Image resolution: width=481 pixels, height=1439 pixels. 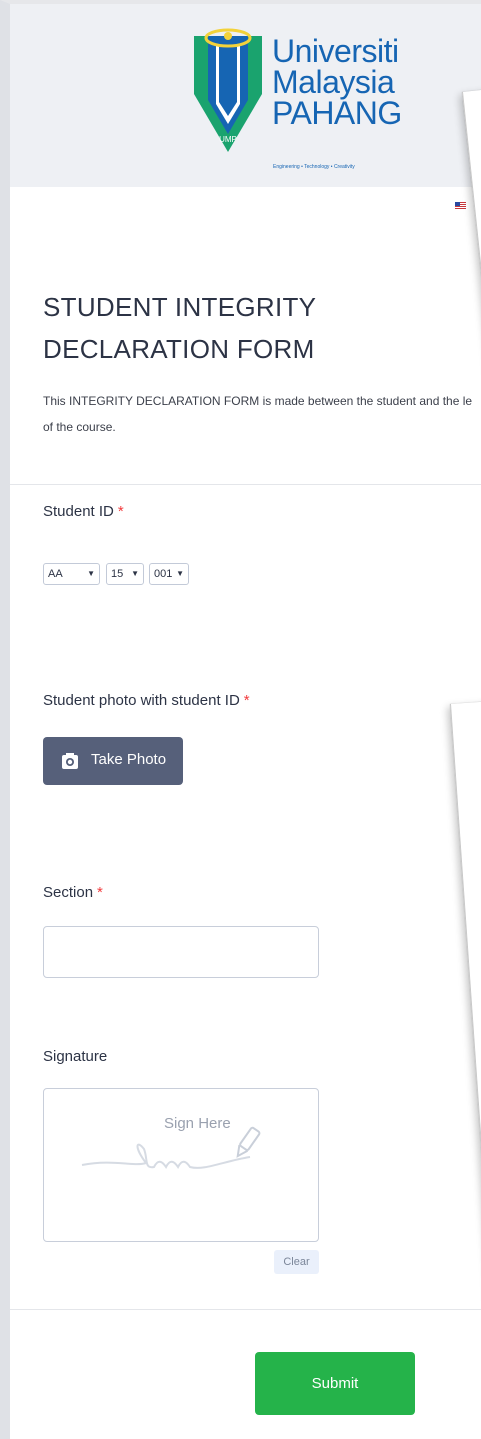 What do you see at coordinates (296, 1262) in the screenshot?
I see `clear-signature-button: Clear` at bounding box center [296, 1262].